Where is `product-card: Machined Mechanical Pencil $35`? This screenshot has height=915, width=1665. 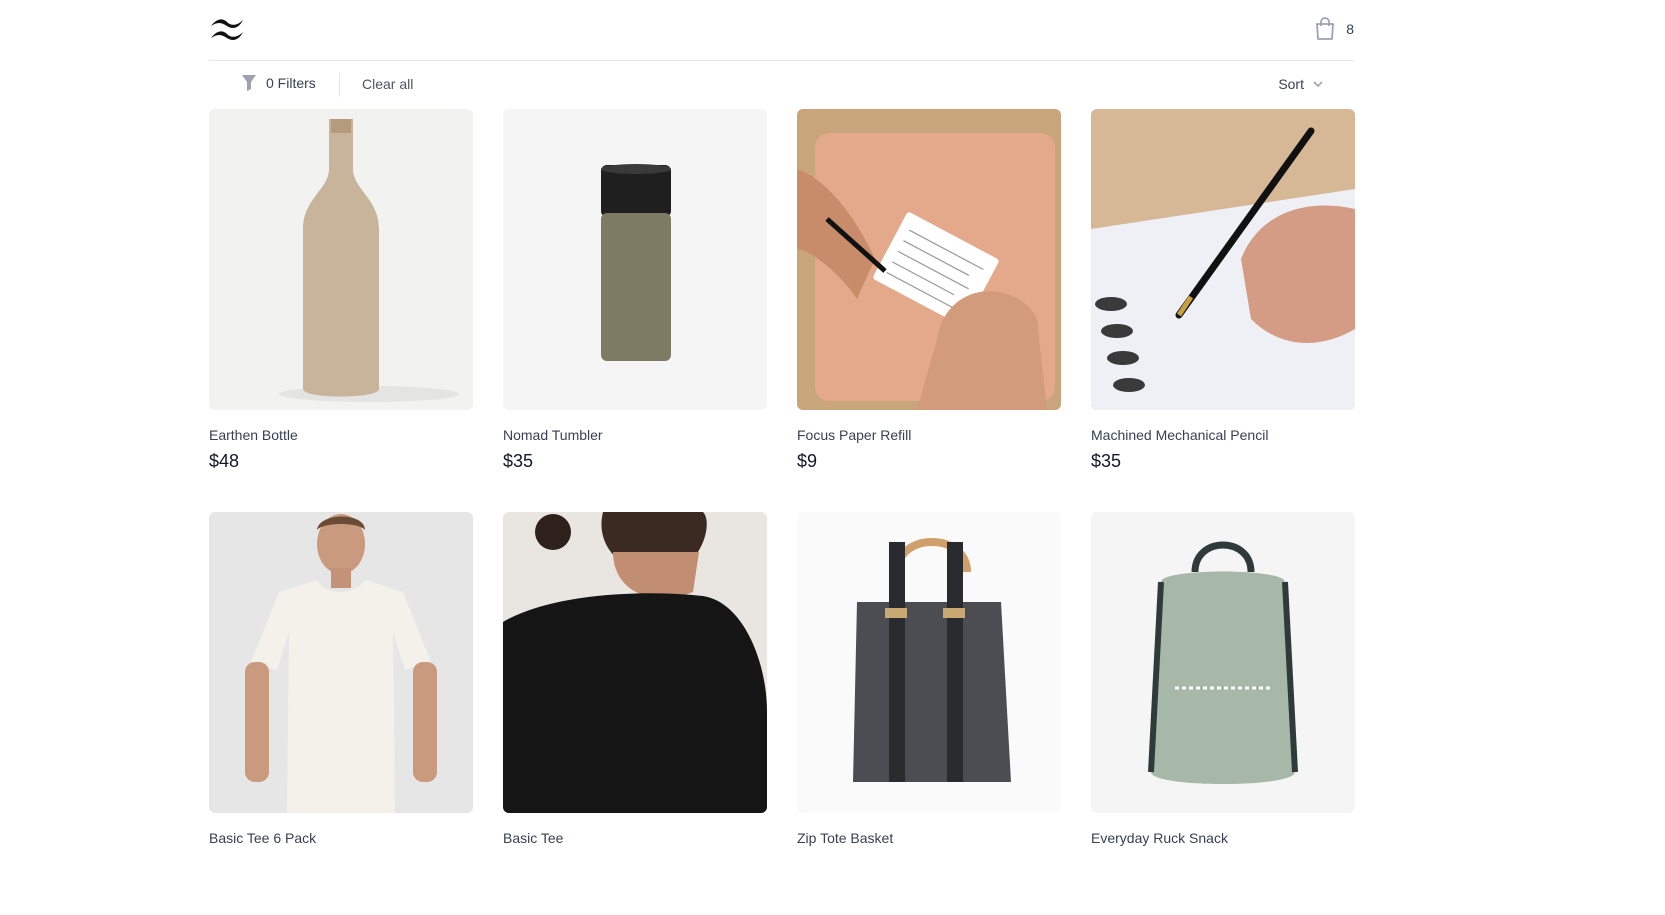
product-card: Machined Mechanical Pencil $35 is located at coordinates (1223, 310).